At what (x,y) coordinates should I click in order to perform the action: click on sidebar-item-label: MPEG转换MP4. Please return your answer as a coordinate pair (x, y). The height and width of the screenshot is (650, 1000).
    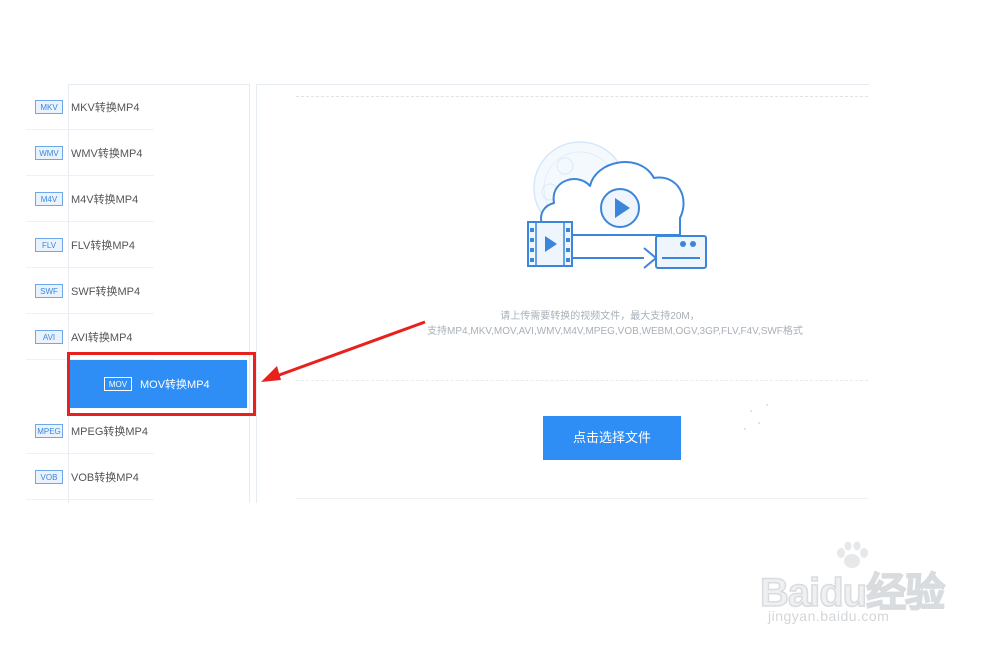
    Looking at the image, I should click on (110, 431).